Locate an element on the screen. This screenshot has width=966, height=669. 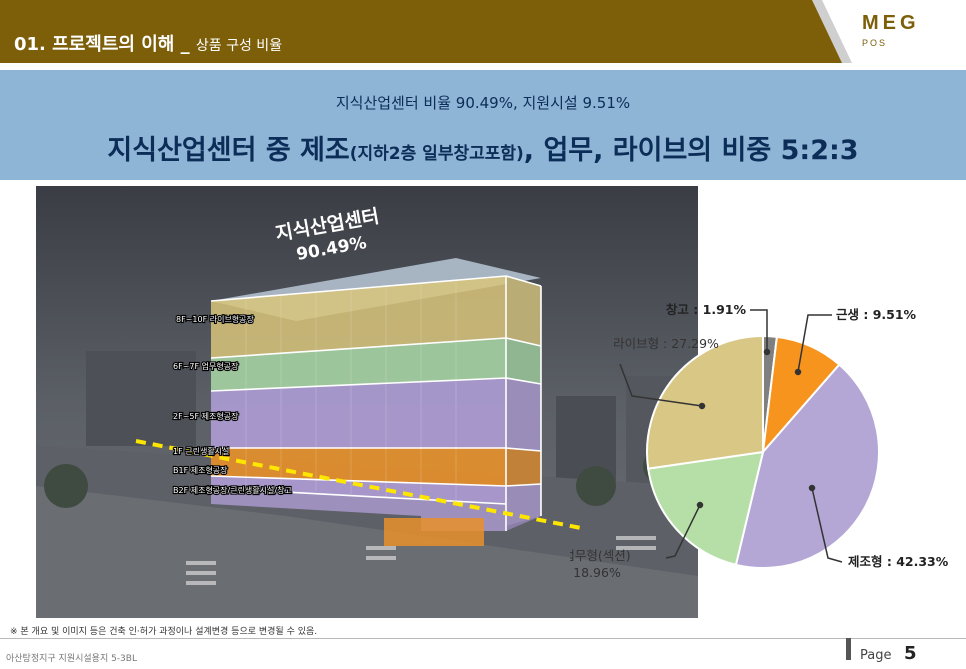
pie-label-office-a: 업무형(섹션) is located at coordinates (600, 555).